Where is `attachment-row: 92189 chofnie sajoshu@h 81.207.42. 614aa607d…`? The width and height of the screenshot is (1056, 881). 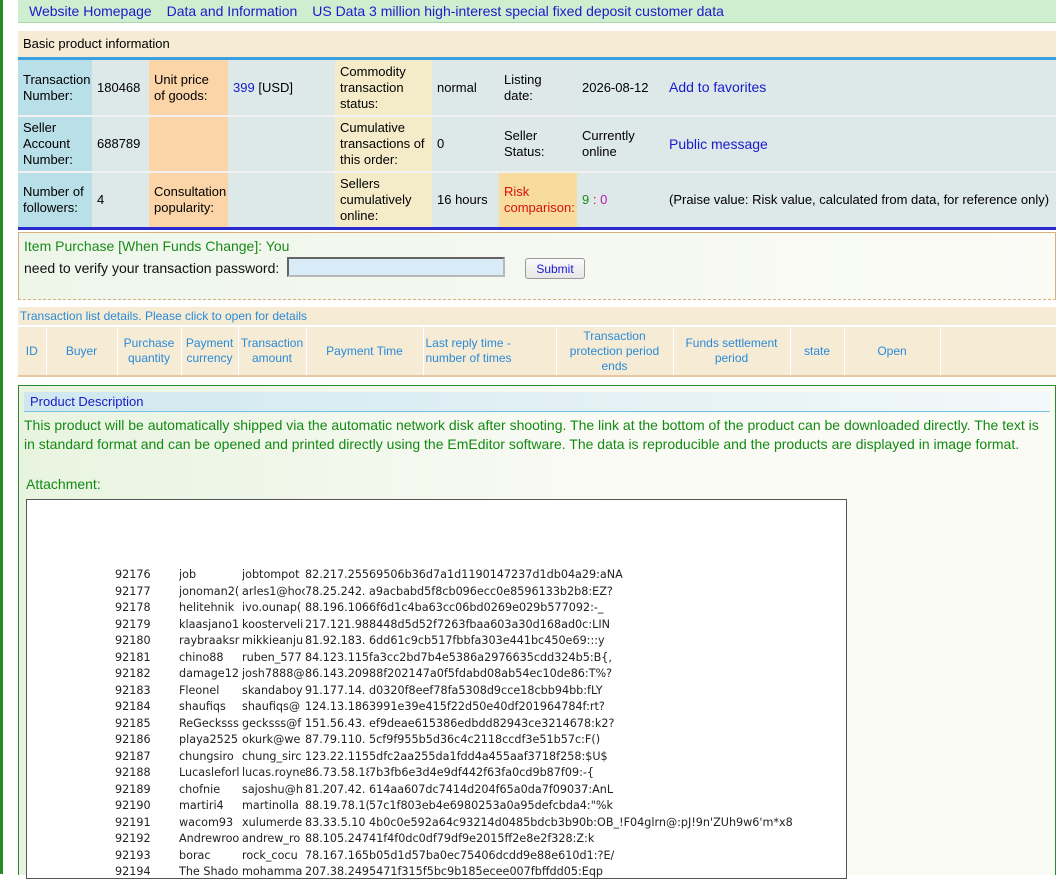 attachment-row: 92189 chofnie sajoshu@h 81.207.42. 614aa607d… is located at coordinates (454, 790).